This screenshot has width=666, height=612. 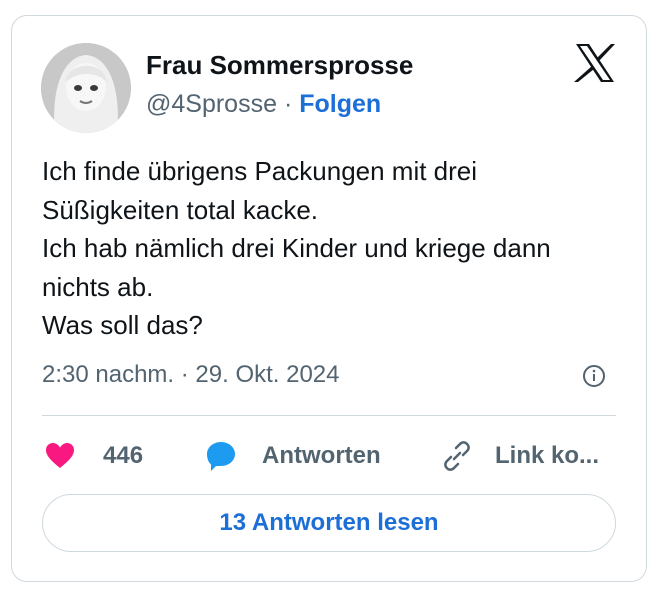 I want to click on avatar, so click(x=86, y=88).